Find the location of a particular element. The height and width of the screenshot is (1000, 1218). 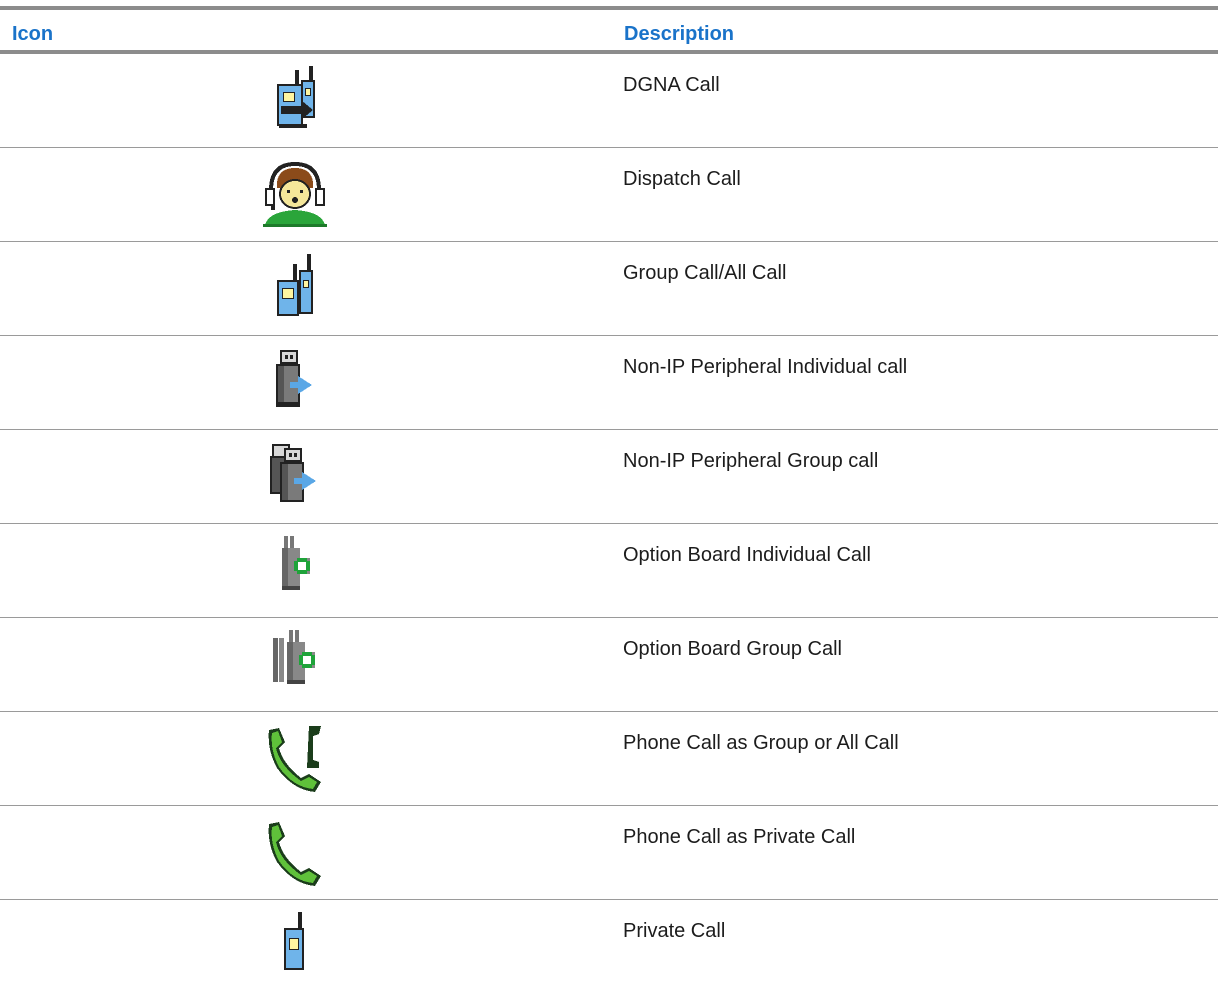

row-description: Option Board Individual Call is located at coordinates (747, 555).